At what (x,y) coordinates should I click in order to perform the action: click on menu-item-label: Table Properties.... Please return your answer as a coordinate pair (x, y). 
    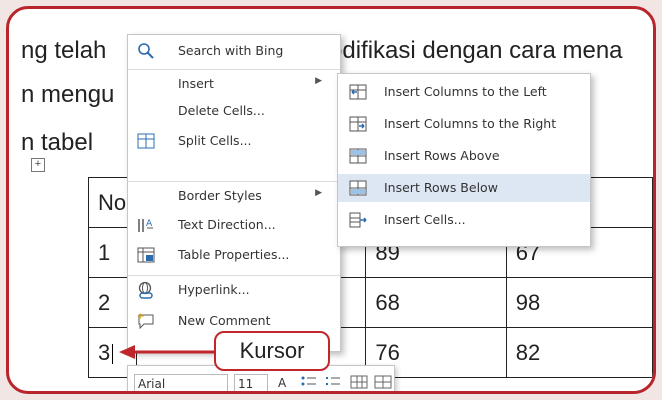
    Looking at the image, I should click on (234, 254).